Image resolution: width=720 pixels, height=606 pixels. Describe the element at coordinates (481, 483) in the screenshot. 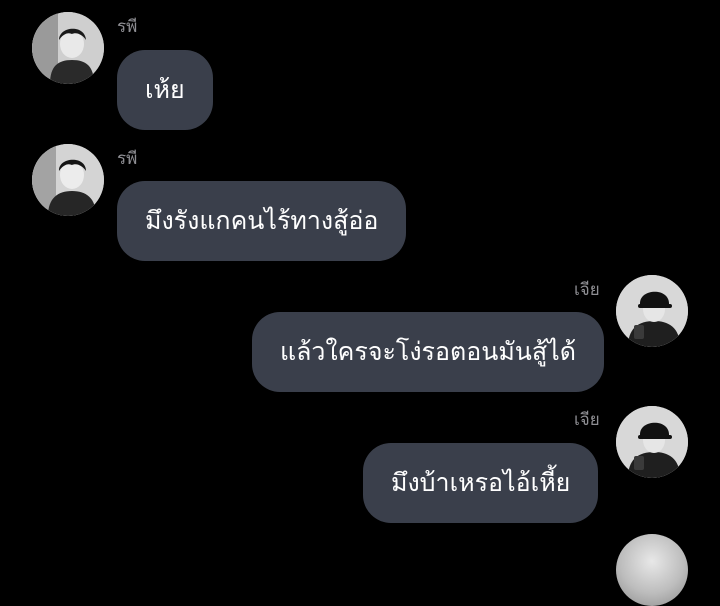

I see `message-bubble: มึงบ้าเหรอไอ้เหี้ย` at that location.